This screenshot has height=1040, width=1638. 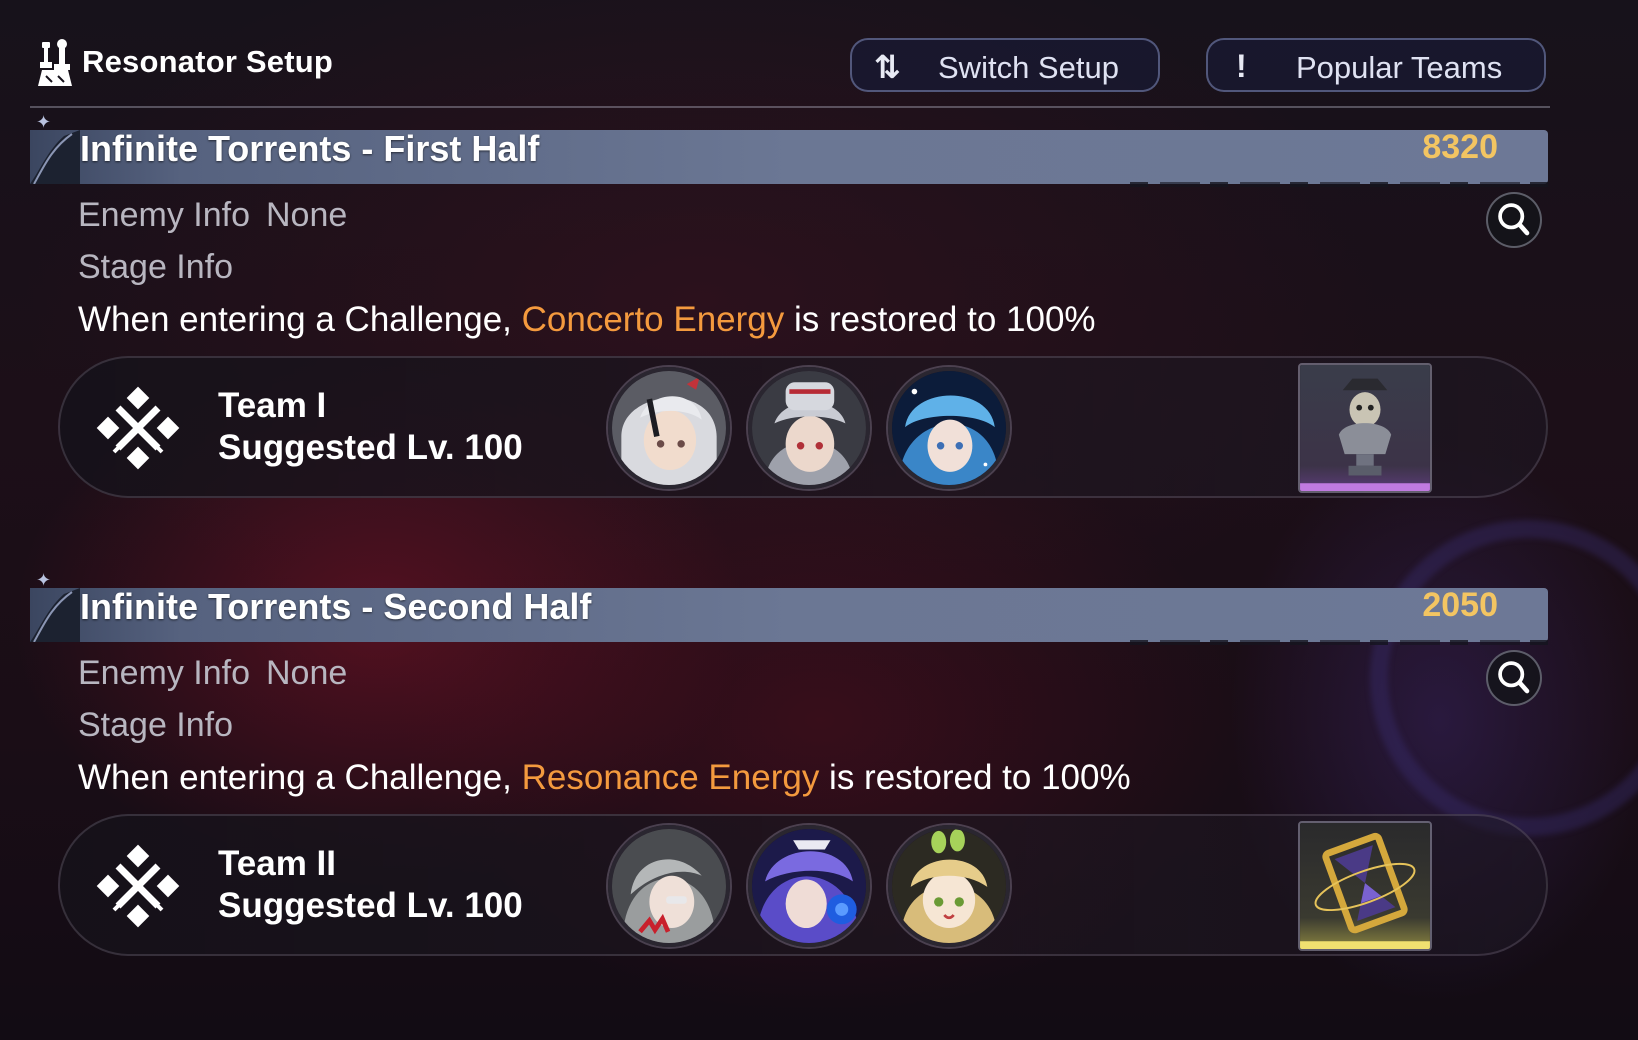 I want to click on section-score: 2050, so click(x=1460, y=605).